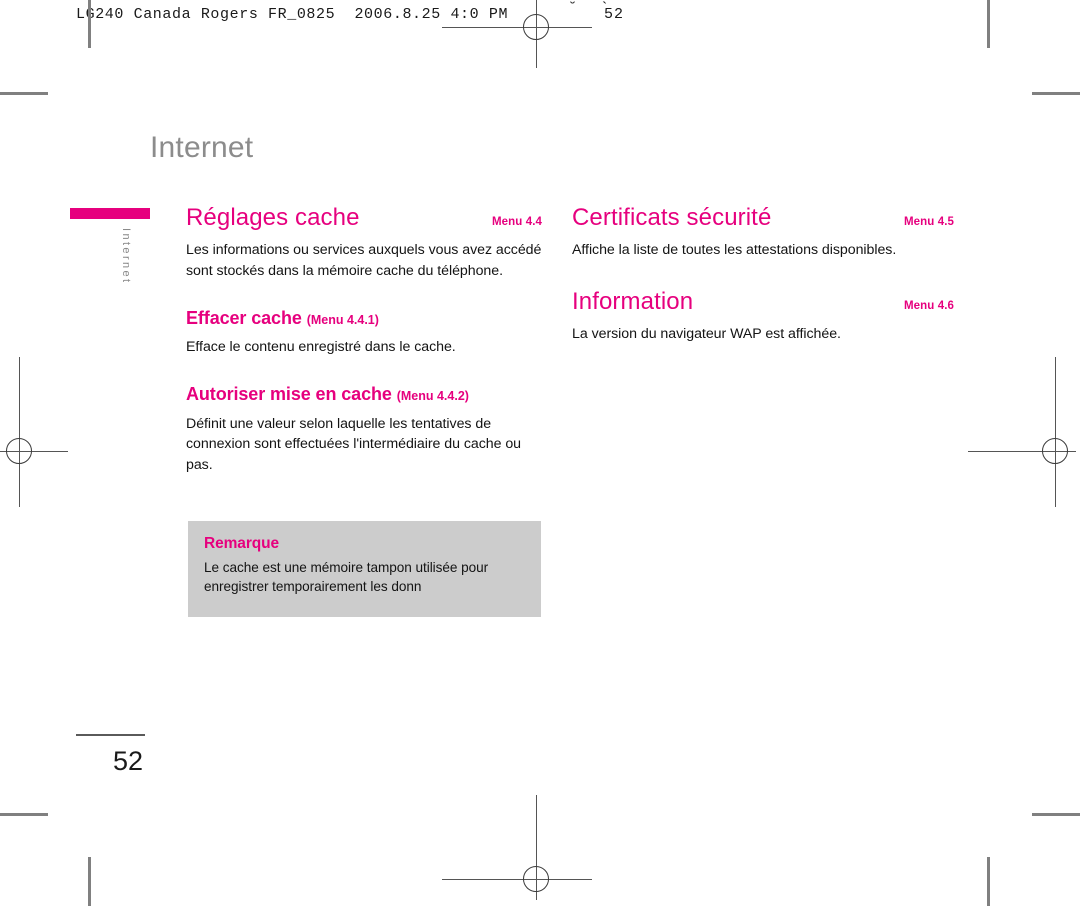 The image size is (1080, 906). Describe the element at coordinates (289, 393) in the screenshot. I see `subsection-heading-text: Autoriser mise en cache` at that location.